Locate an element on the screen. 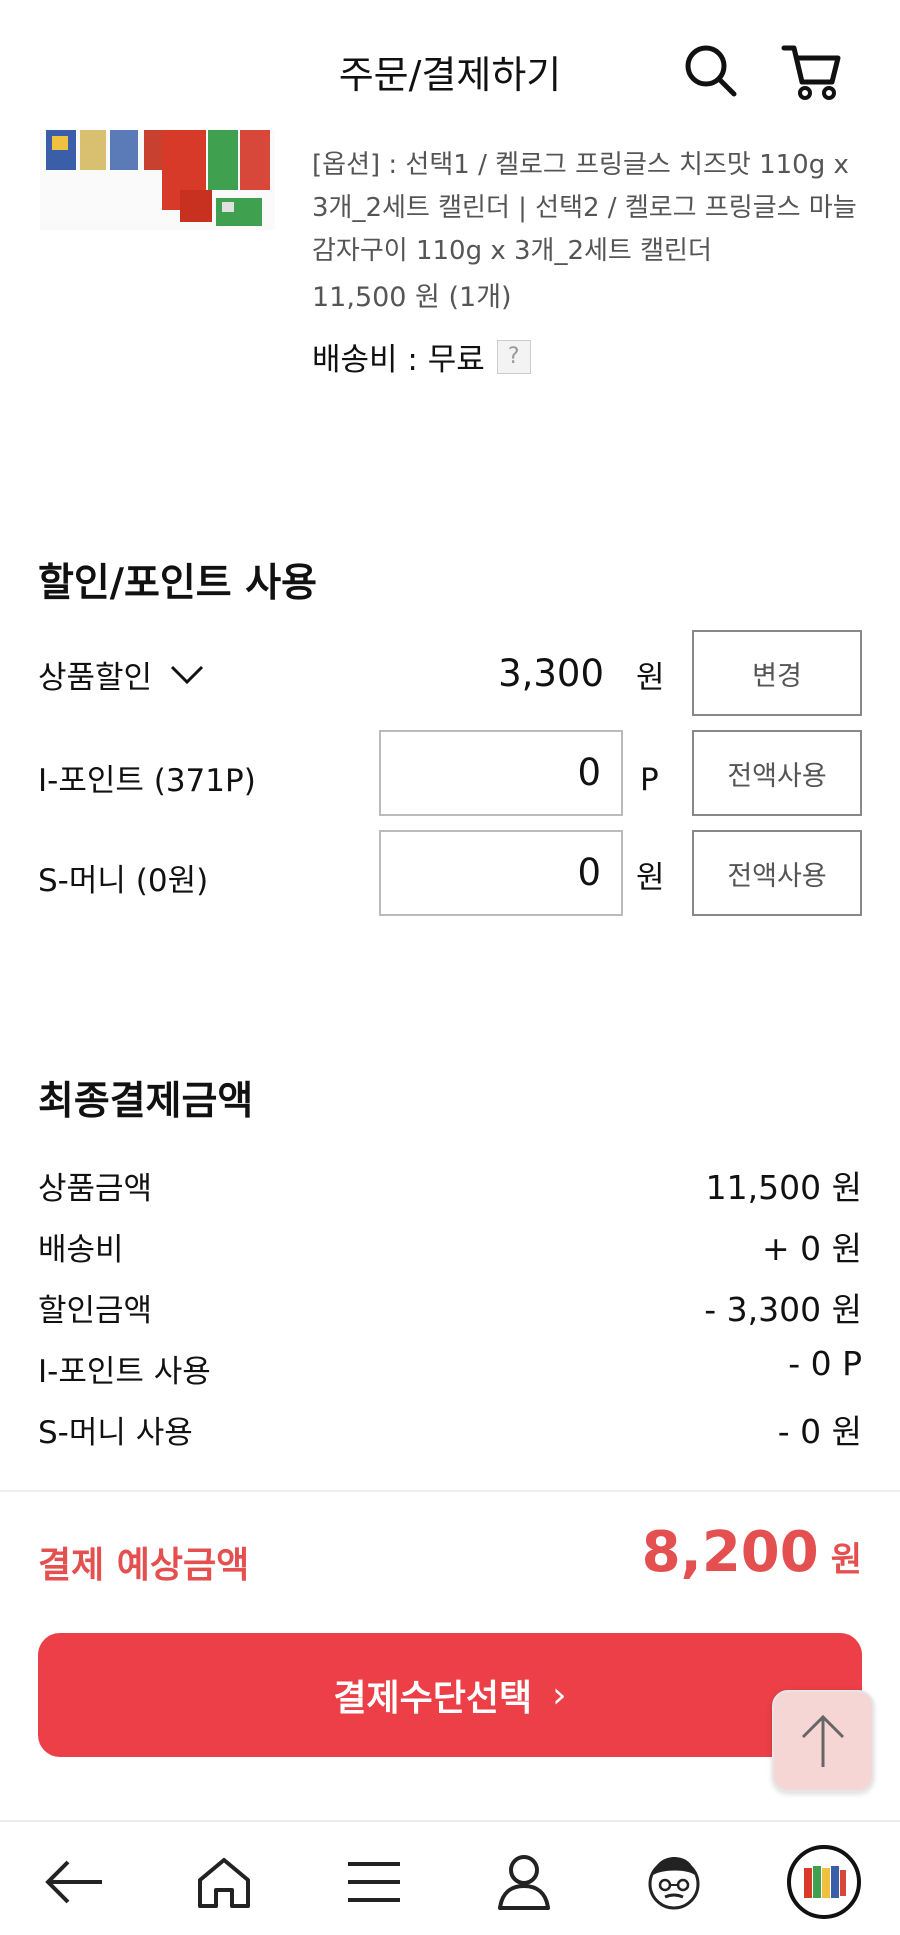 This screenshot has height=1935, width=900. profile-icon is located at coordinates (524, 1882).